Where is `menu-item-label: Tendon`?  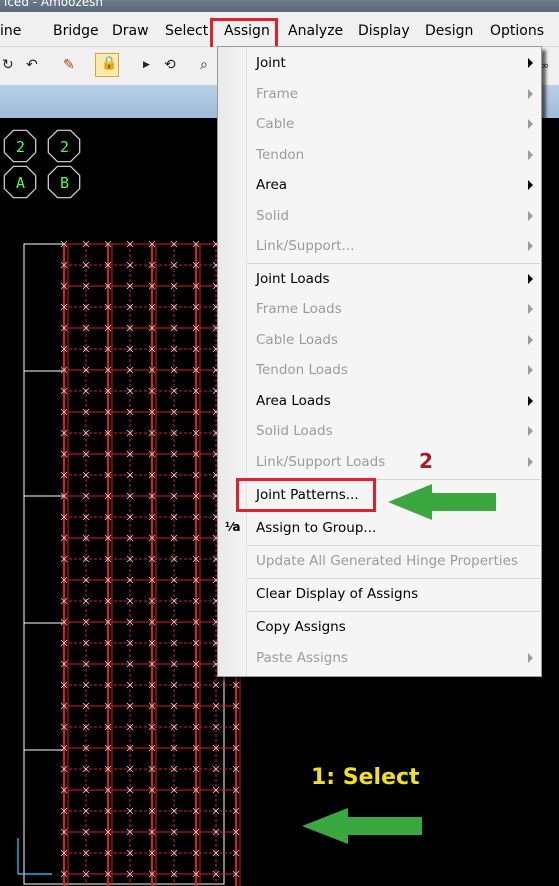
menu-item-label: Tendon is located at coordinates (280, 155).